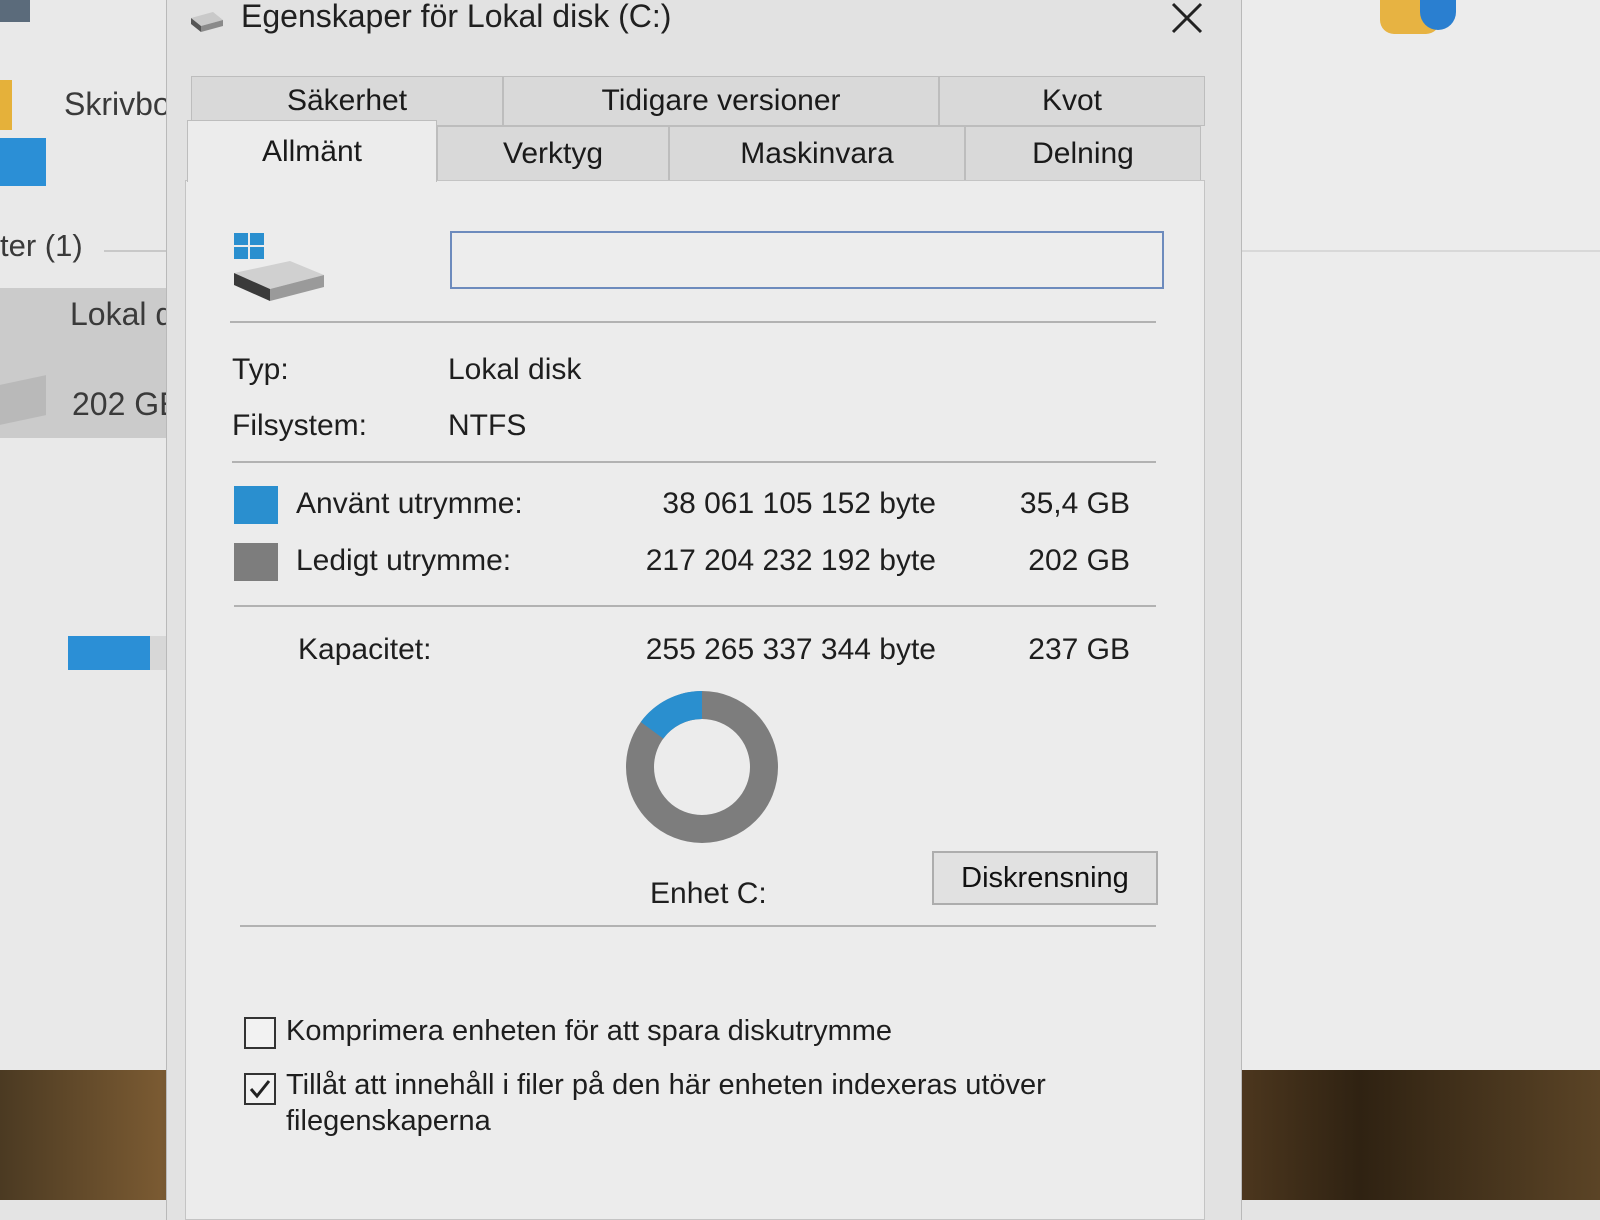 The image size is (1600, 1220). What do you see at coordinates (1420, 251) in the screenshot?
I see `right-pane-divider` at bounding box center [1420, 251].